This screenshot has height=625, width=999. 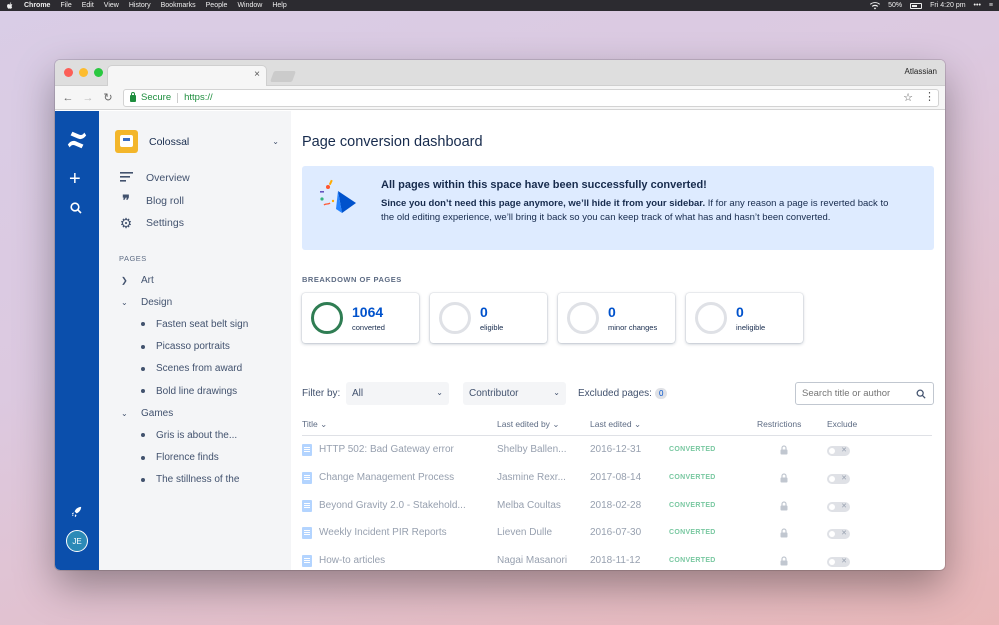 I want to click on back-arrow-icon: ←, so click(x=68, y=98).